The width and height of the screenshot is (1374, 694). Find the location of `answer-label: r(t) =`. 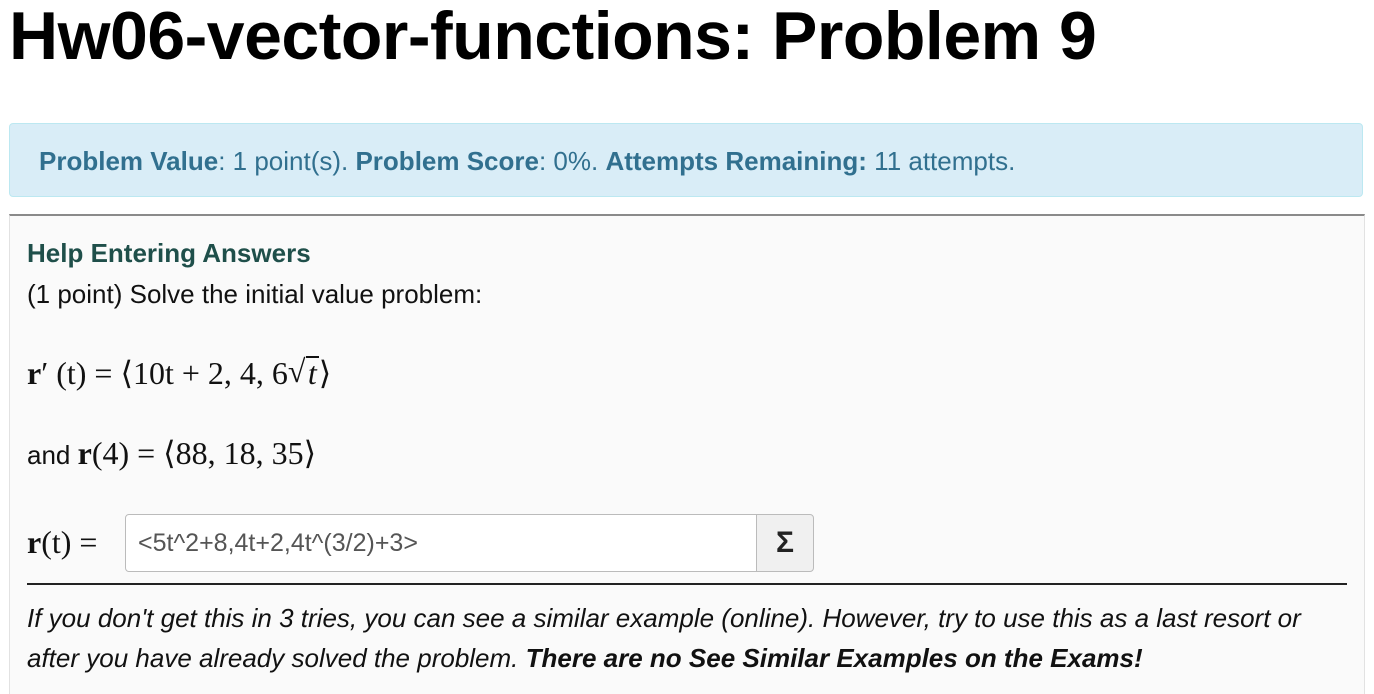

answer-label: r(t) = is located at coordinates (62, 542).